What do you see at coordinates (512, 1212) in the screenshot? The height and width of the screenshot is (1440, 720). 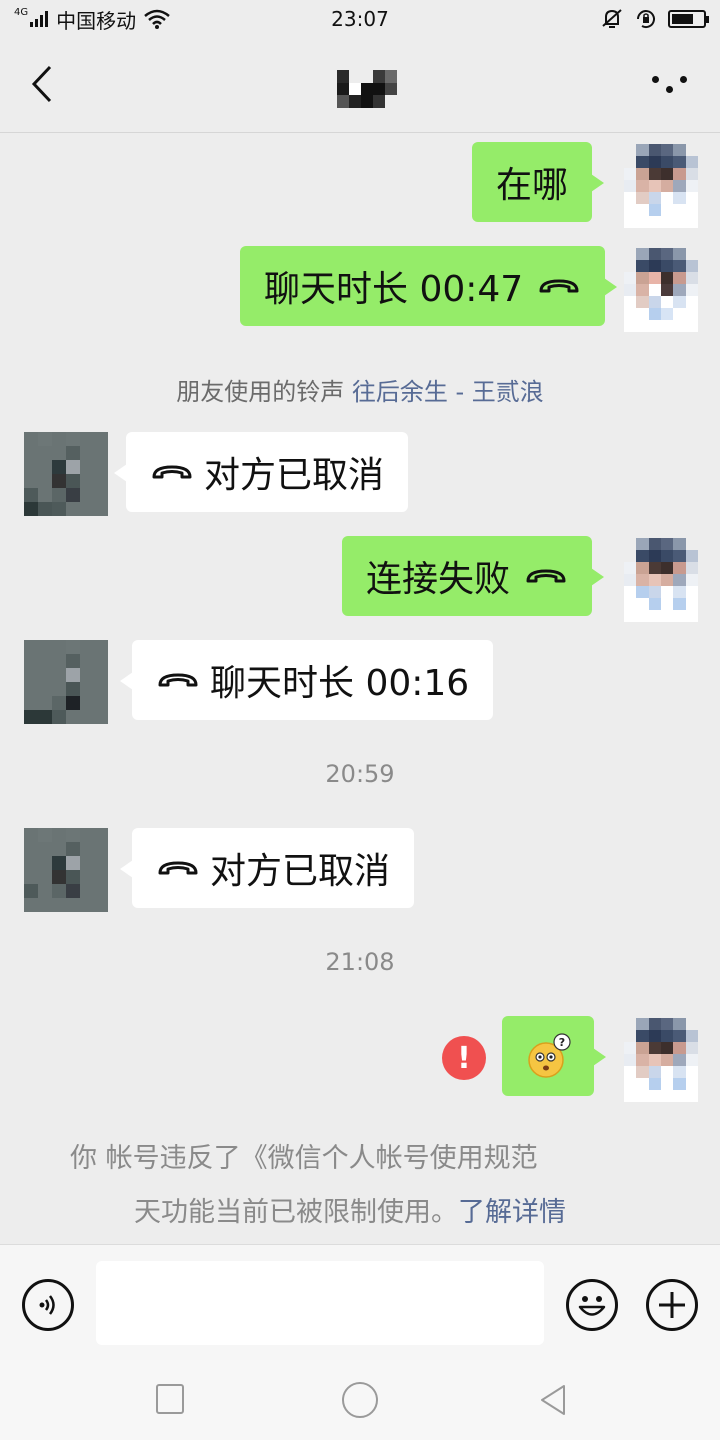 I see `learn-more-link: 了解详情` at bounding box center [512, 1212].